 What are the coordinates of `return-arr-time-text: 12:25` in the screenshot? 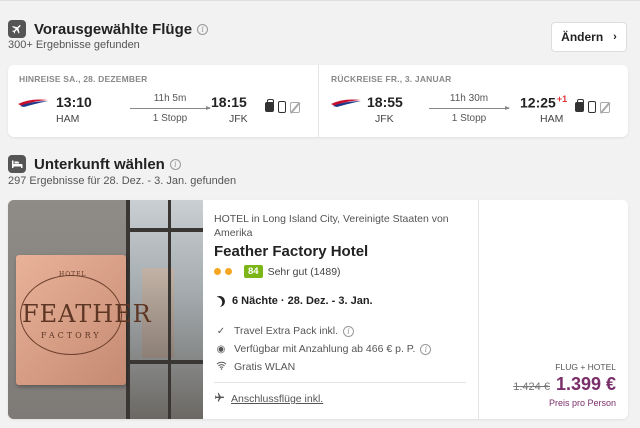 It's located at (538, 102).